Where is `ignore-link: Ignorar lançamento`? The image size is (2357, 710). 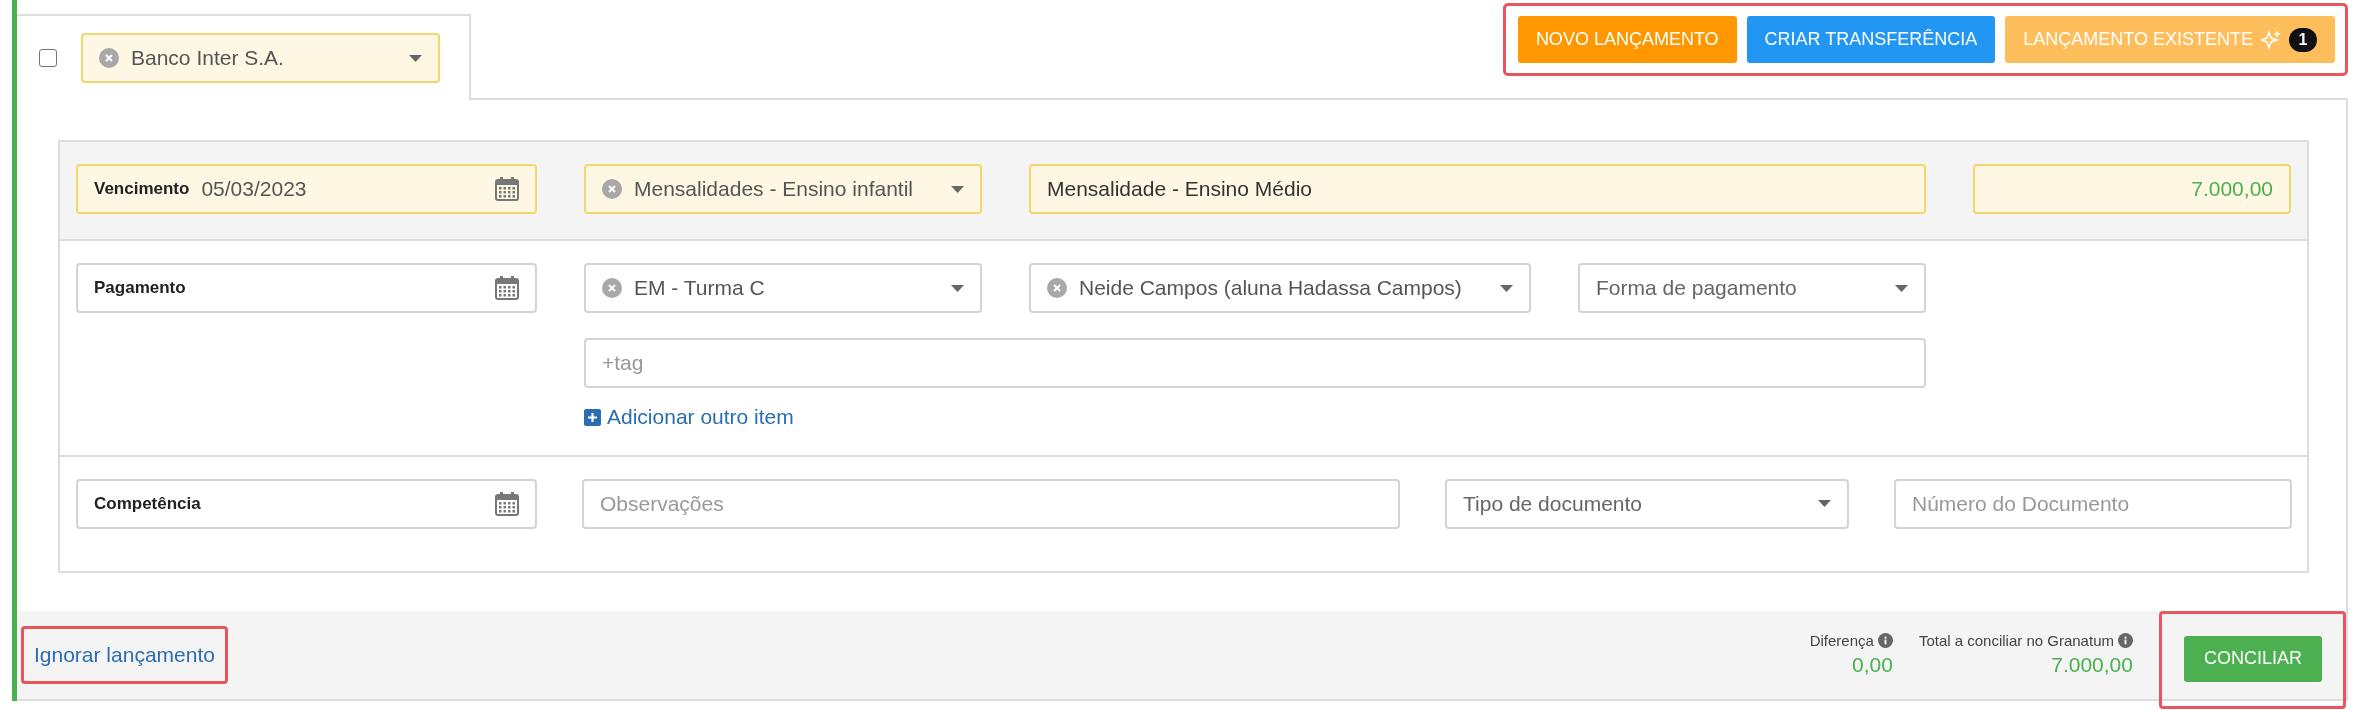
ignore-link: Ignorar lançamento is located at coordinates (124, 654).